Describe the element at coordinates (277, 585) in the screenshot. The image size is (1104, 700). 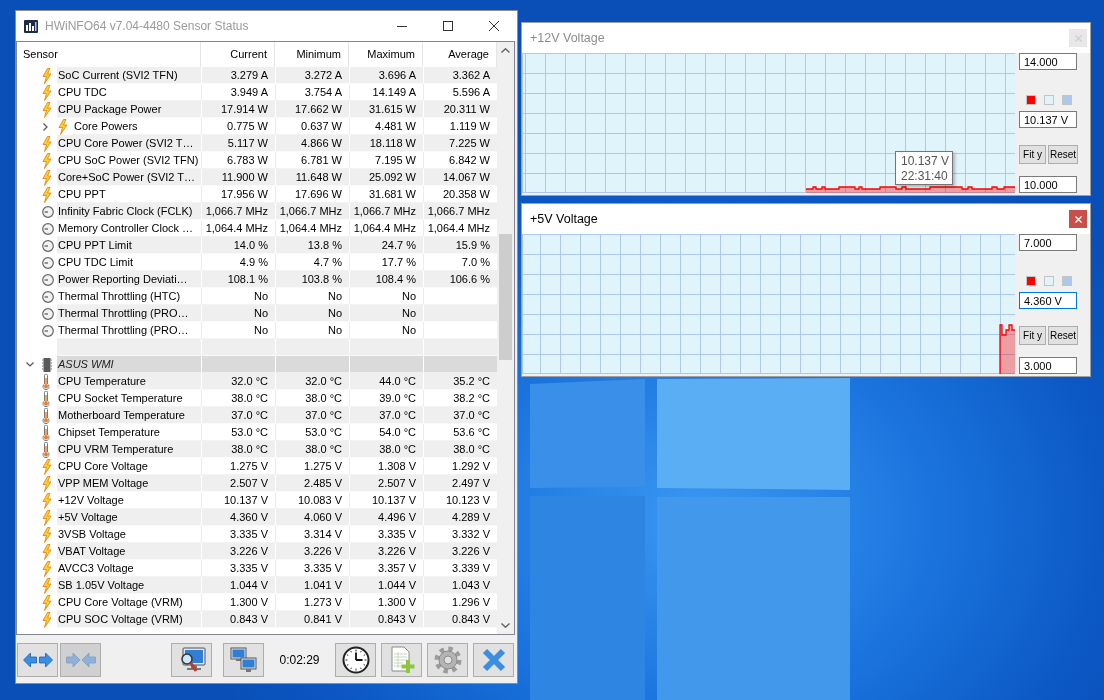
I see `table-row: SB 1.05V Voltage 1.044 V 1.041 V 1.044 V 1.043 V` at that location.